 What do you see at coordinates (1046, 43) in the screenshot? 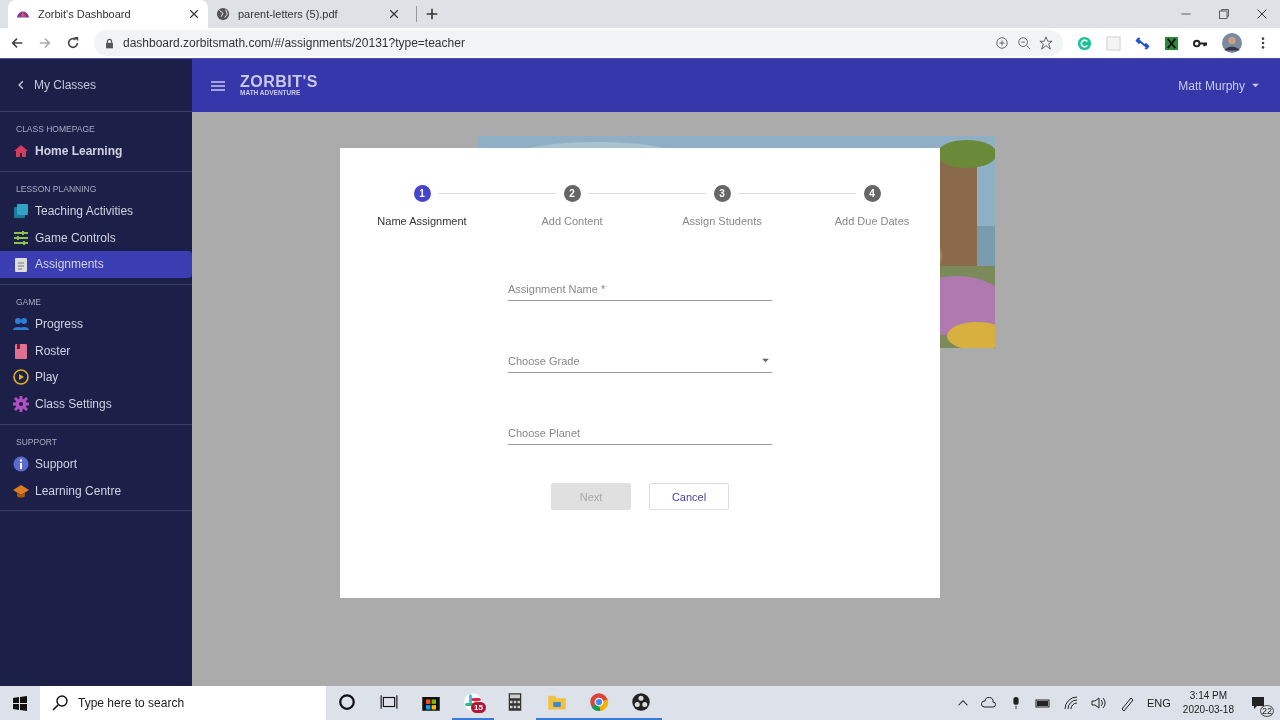
I see `star-icon` at bounding box center [1046, 43].